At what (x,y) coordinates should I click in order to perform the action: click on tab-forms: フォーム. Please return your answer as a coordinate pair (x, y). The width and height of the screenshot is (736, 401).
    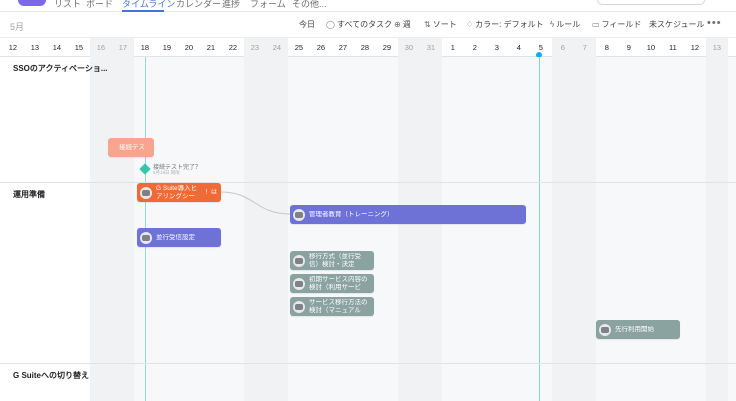
    Looking at the image, I should click on (268, 5).